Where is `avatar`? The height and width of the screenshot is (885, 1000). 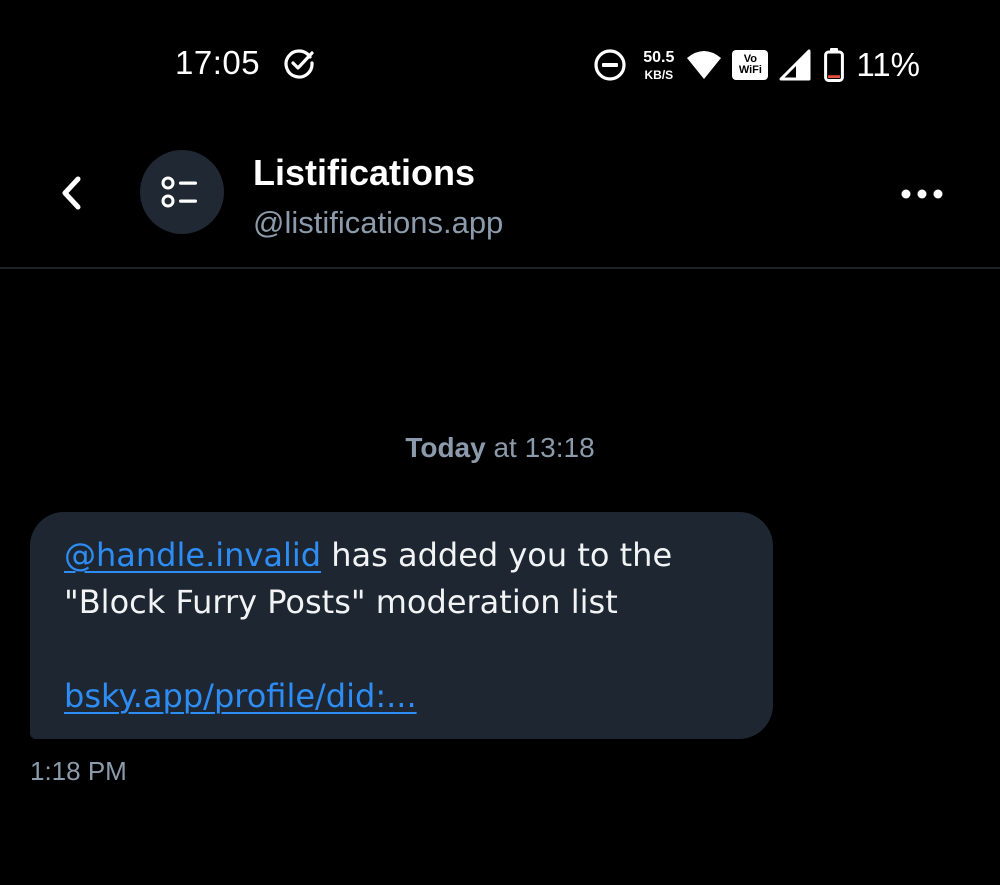 avatar is located at coordinates (182, 192).